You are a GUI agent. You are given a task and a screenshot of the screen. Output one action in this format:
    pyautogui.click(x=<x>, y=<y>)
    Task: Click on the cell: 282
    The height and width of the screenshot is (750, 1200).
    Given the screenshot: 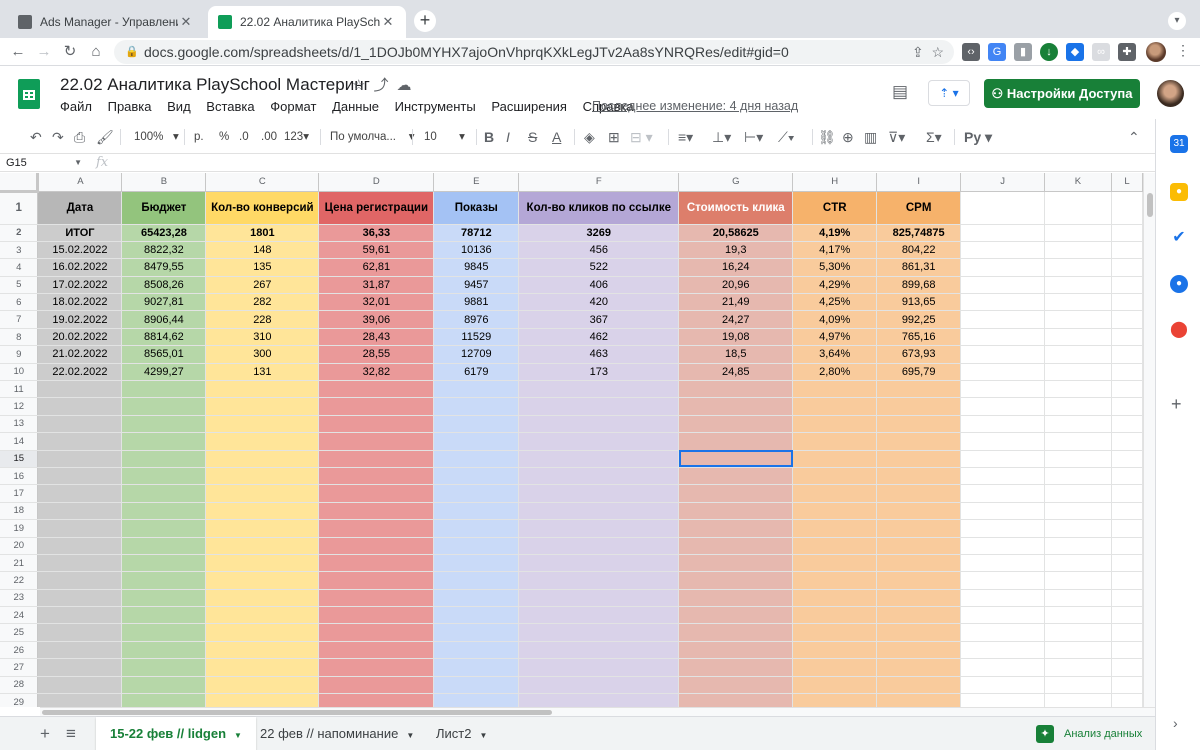 What is the action you would take?
    pyautogui.click(x=262, y=302)
    